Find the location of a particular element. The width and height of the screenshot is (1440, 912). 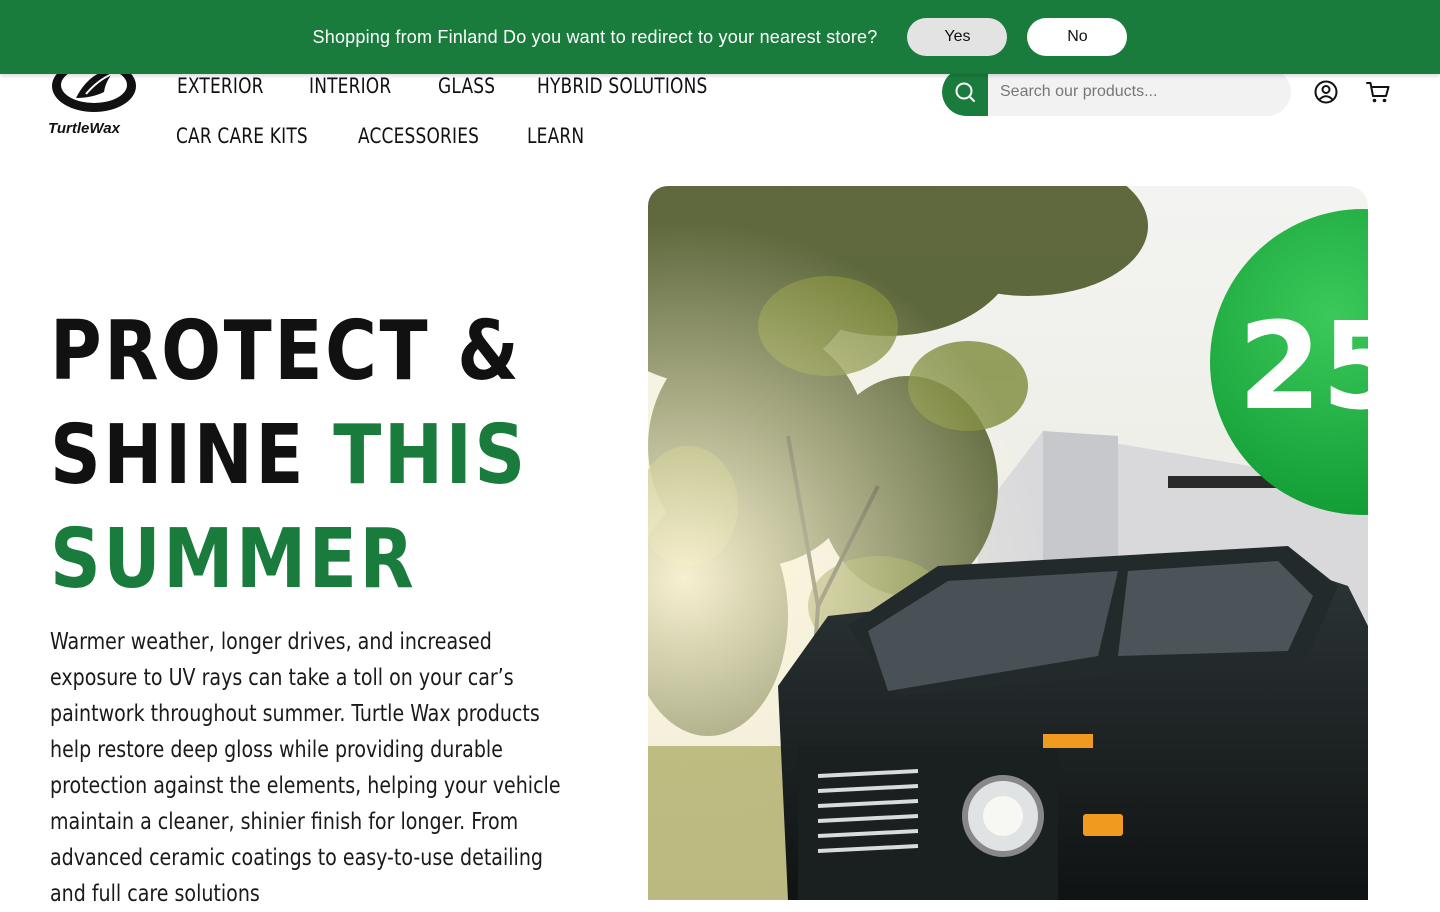

hero-title-this: THIS is located at coordinates (430, 455).